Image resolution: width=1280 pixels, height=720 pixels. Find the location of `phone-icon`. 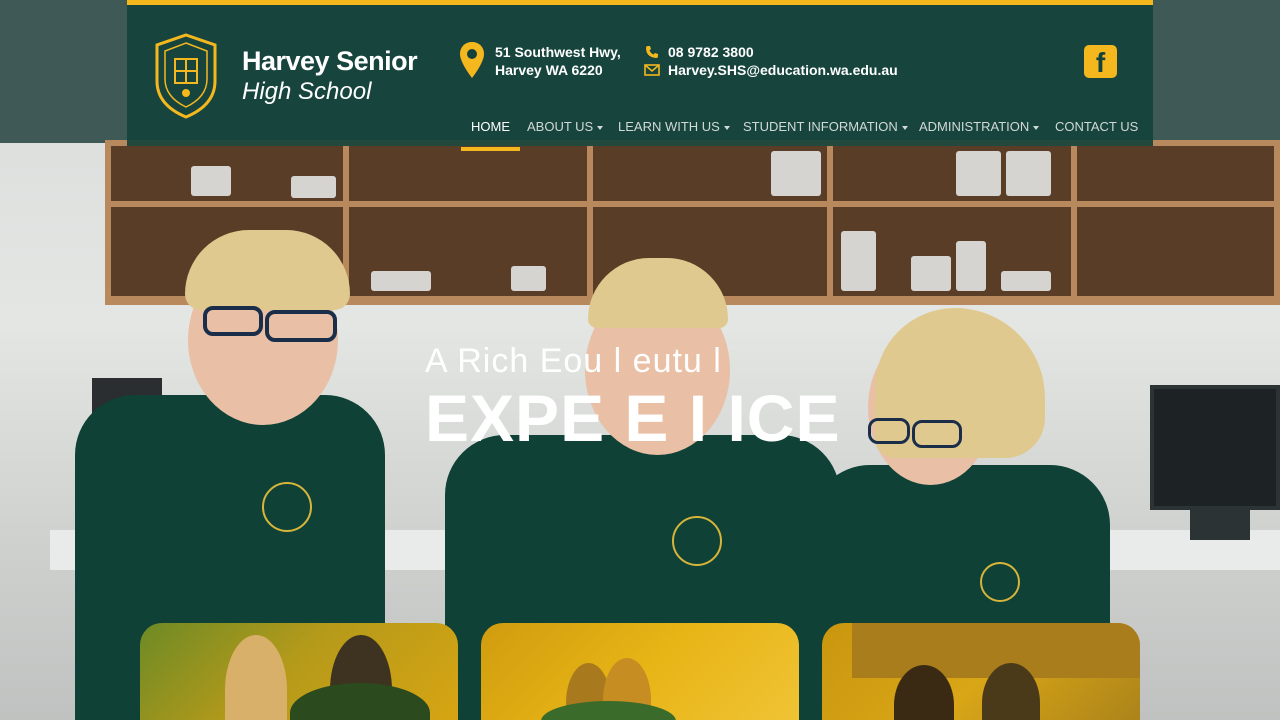

phone-icon is located at coordinates (652, 52).